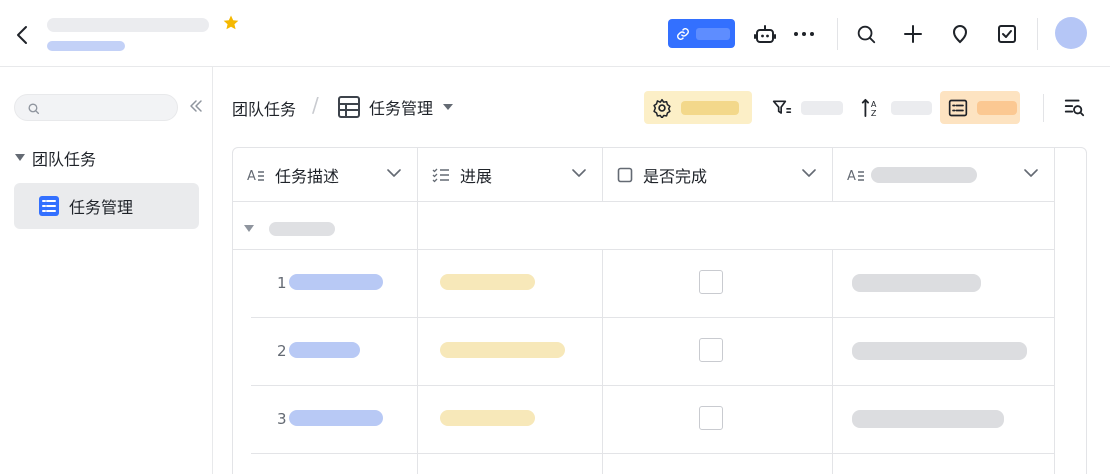 The image size is (1110, 474). I want to click on search-button, so click(866, 34).